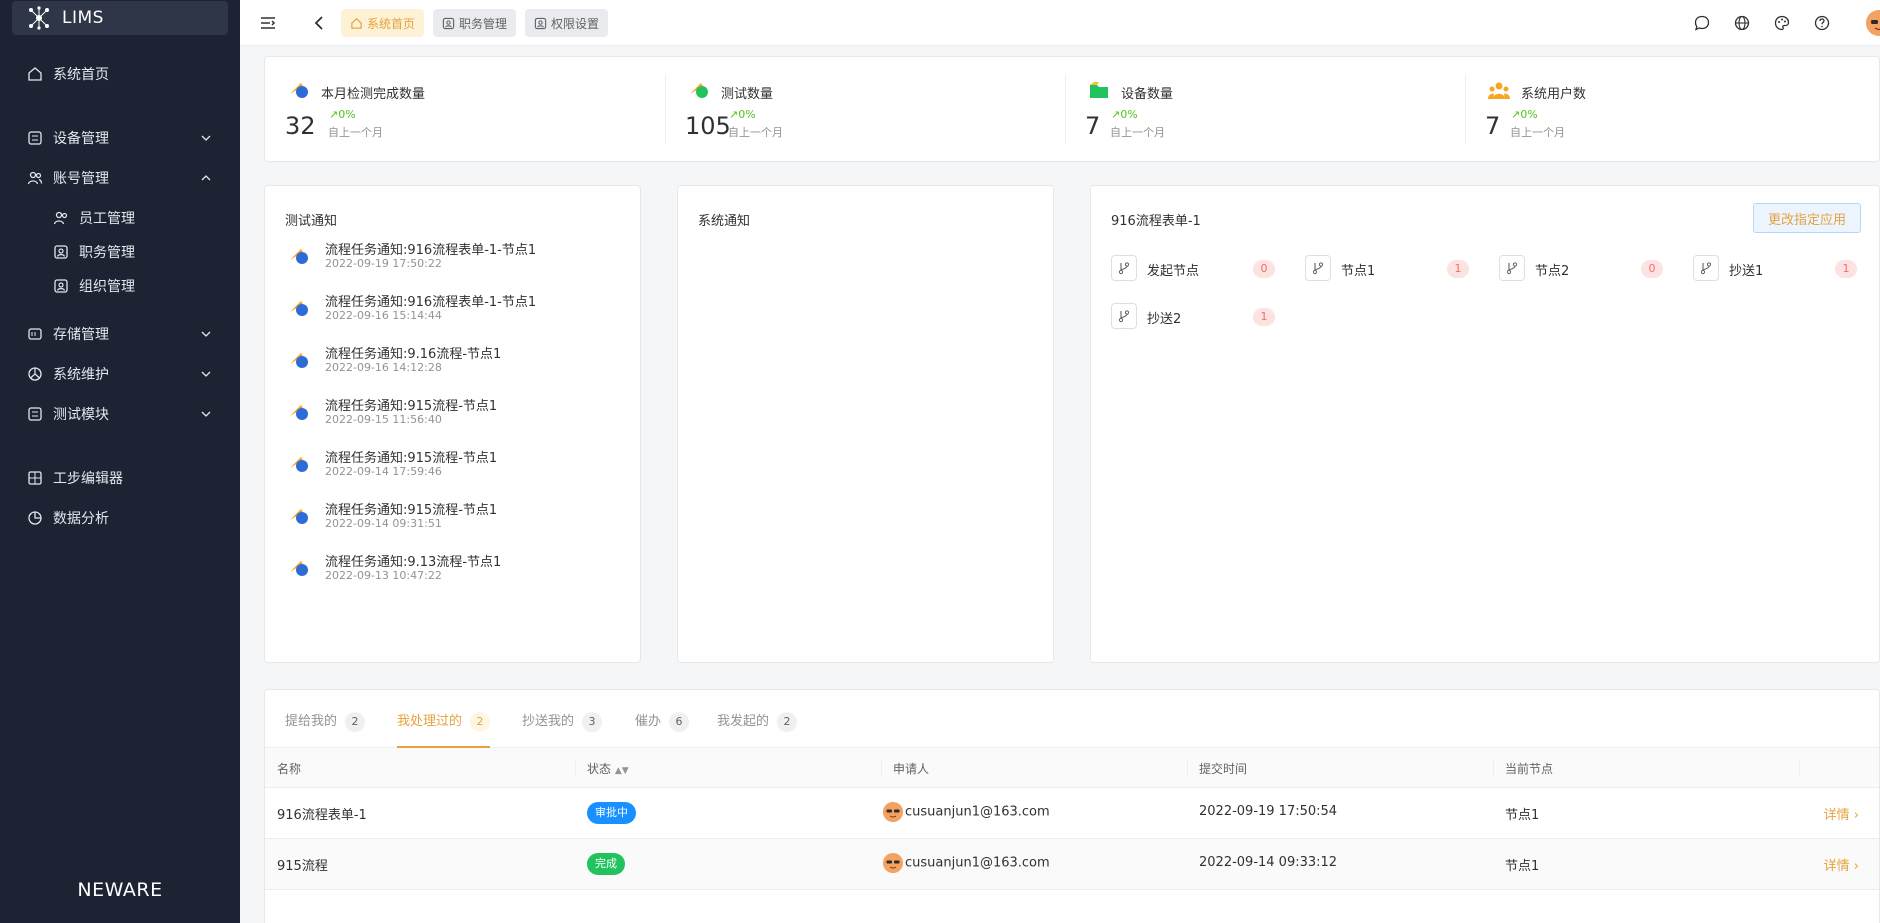  What do you see at coordinates (120, 334) in the screenshot?
I see `sidebar-item-storage: 存储管理` at bounding box center [120, 334].